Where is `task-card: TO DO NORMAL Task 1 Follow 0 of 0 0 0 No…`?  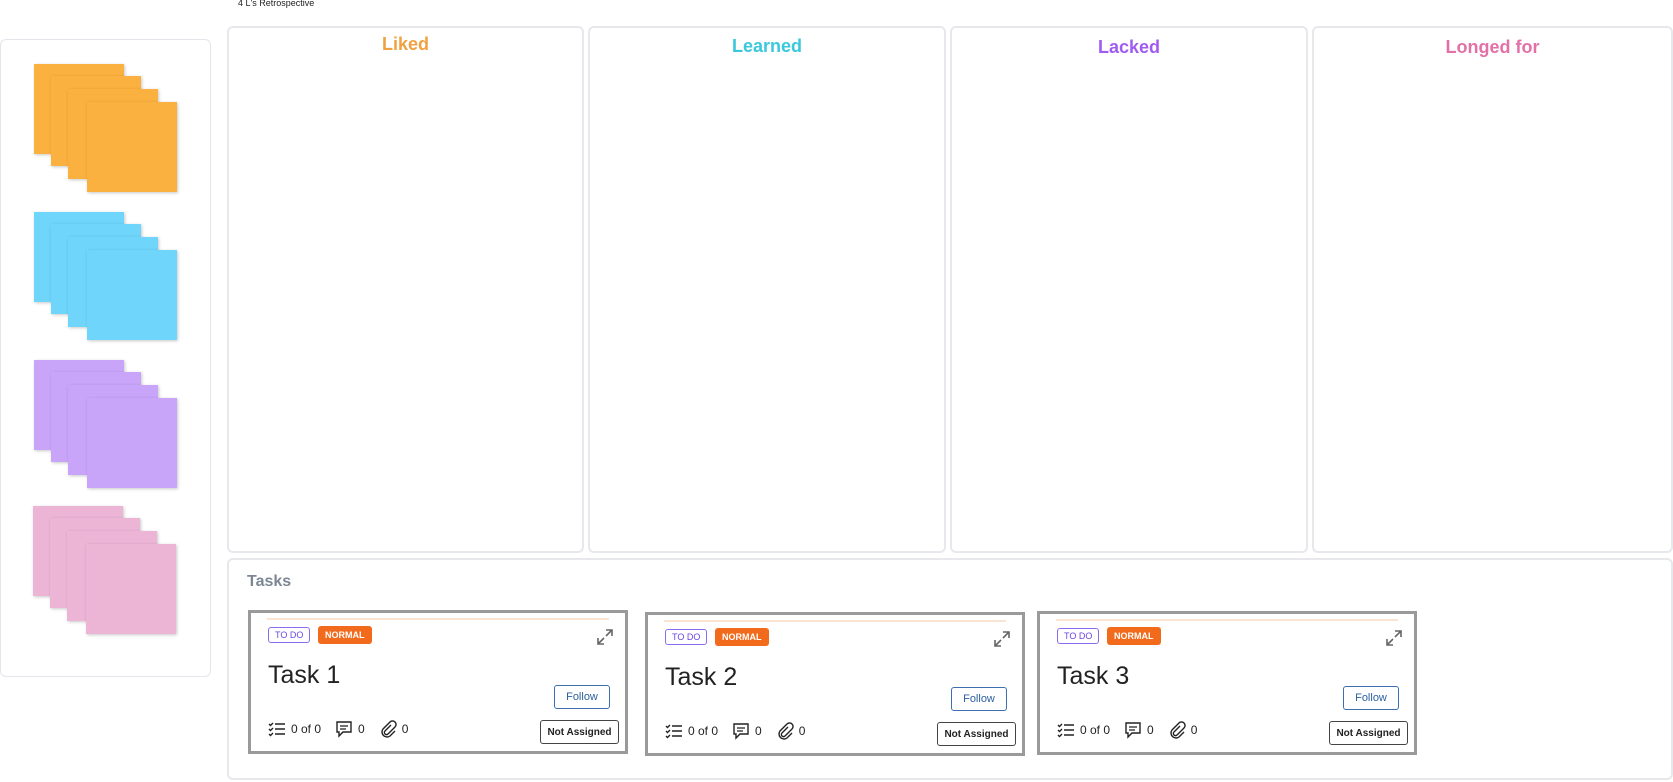 task-card: TO DO NORMAL Task 1 Follow 0 of 0 0 0 No… is located at coordinates (438, 682).